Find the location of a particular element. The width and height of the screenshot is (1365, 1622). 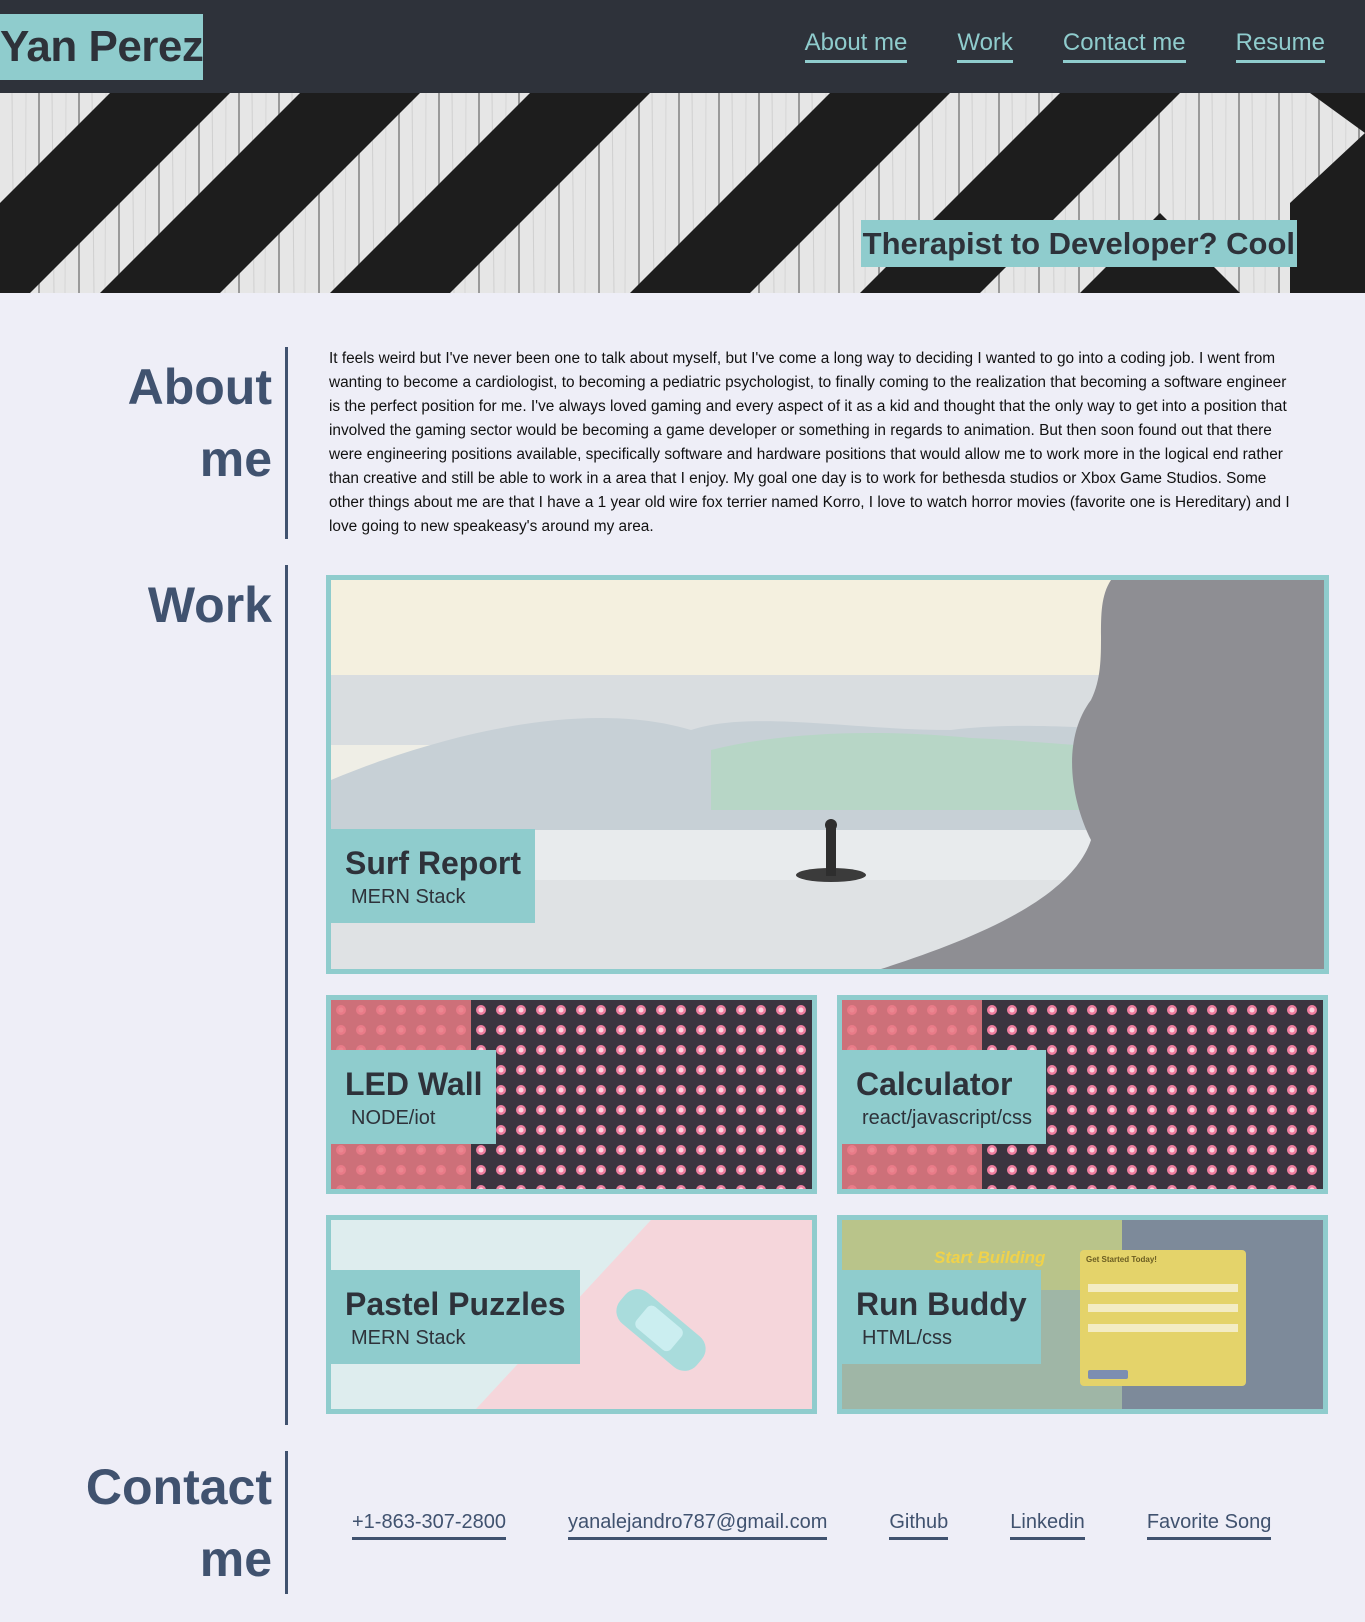

project-card-pastel-puzzles: Pastel Puzzles MERN Stack is located at coordinates (571, 1314).